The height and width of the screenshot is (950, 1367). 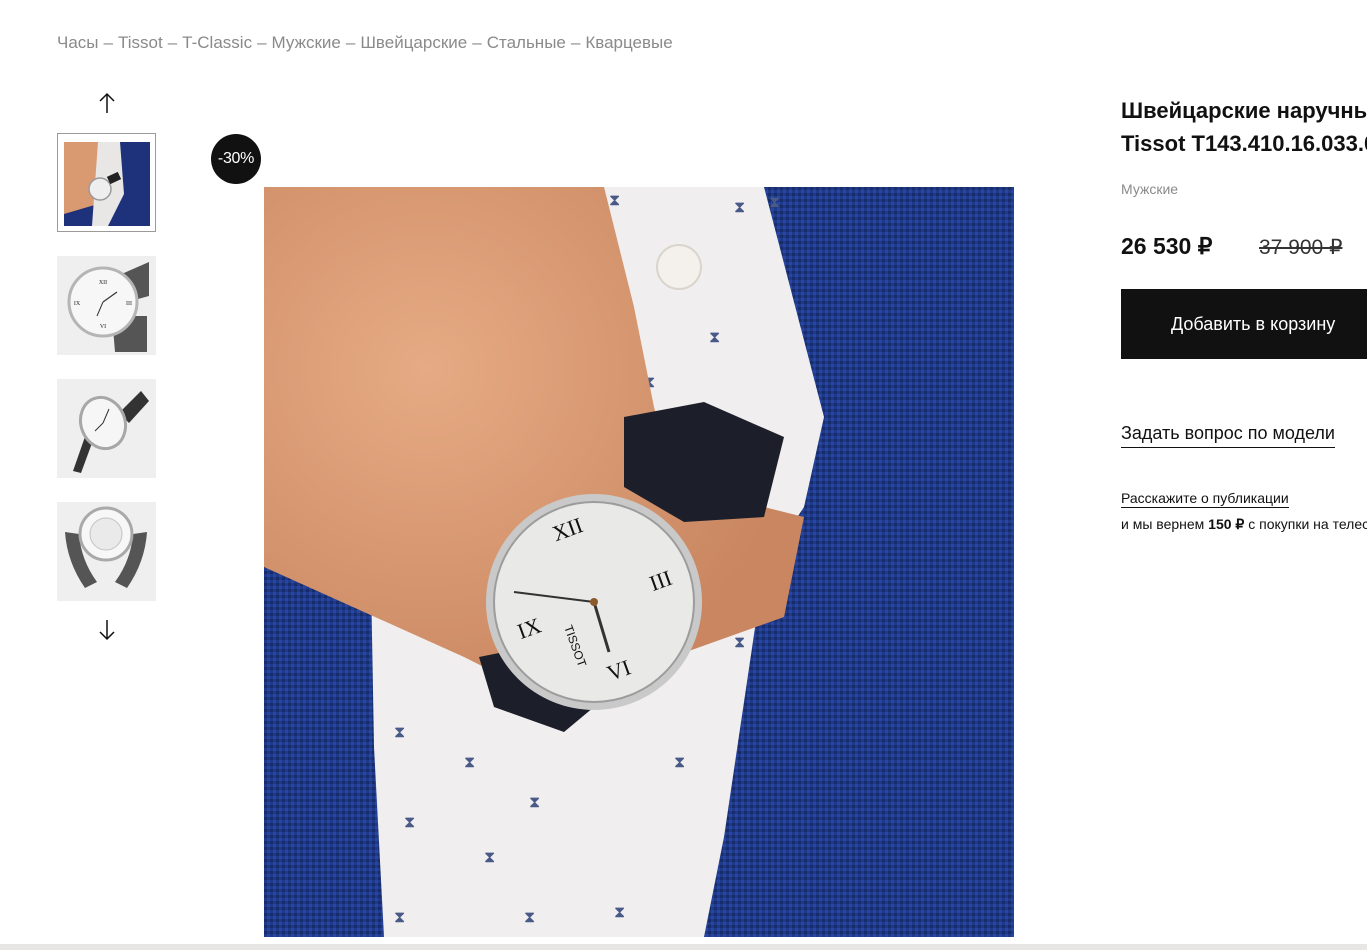 I want to click on arrow-up-icon, so click(x=107, y=103).